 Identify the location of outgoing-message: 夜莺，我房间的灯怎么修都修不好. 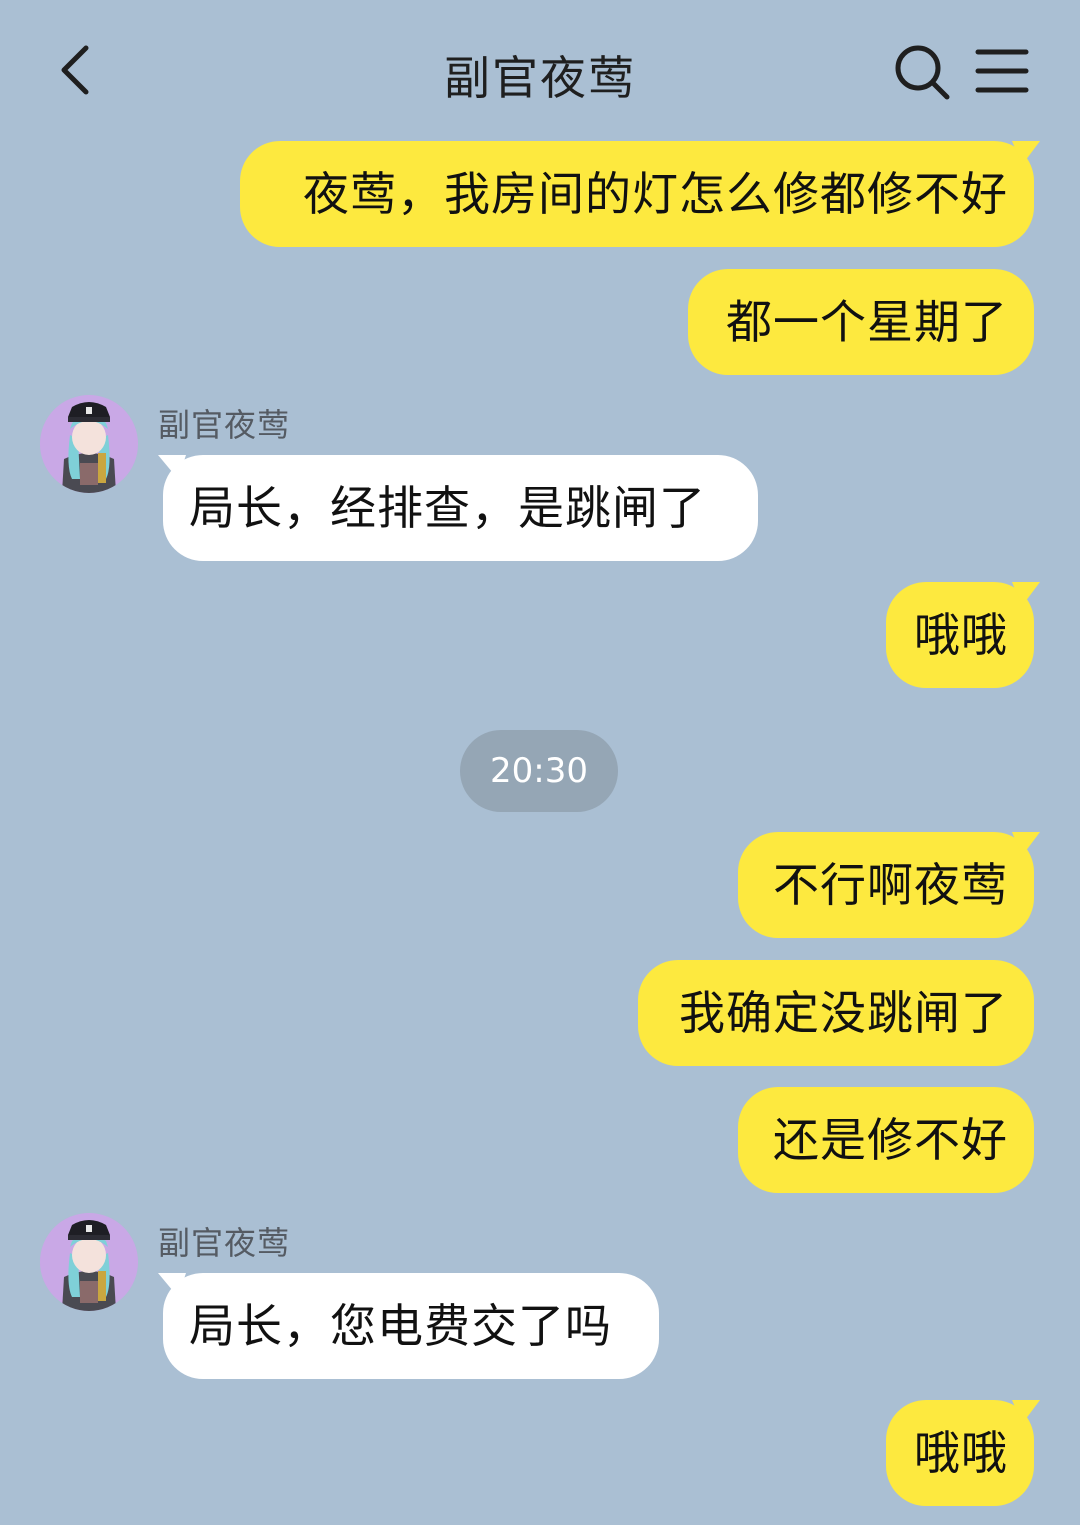
(637, 194).